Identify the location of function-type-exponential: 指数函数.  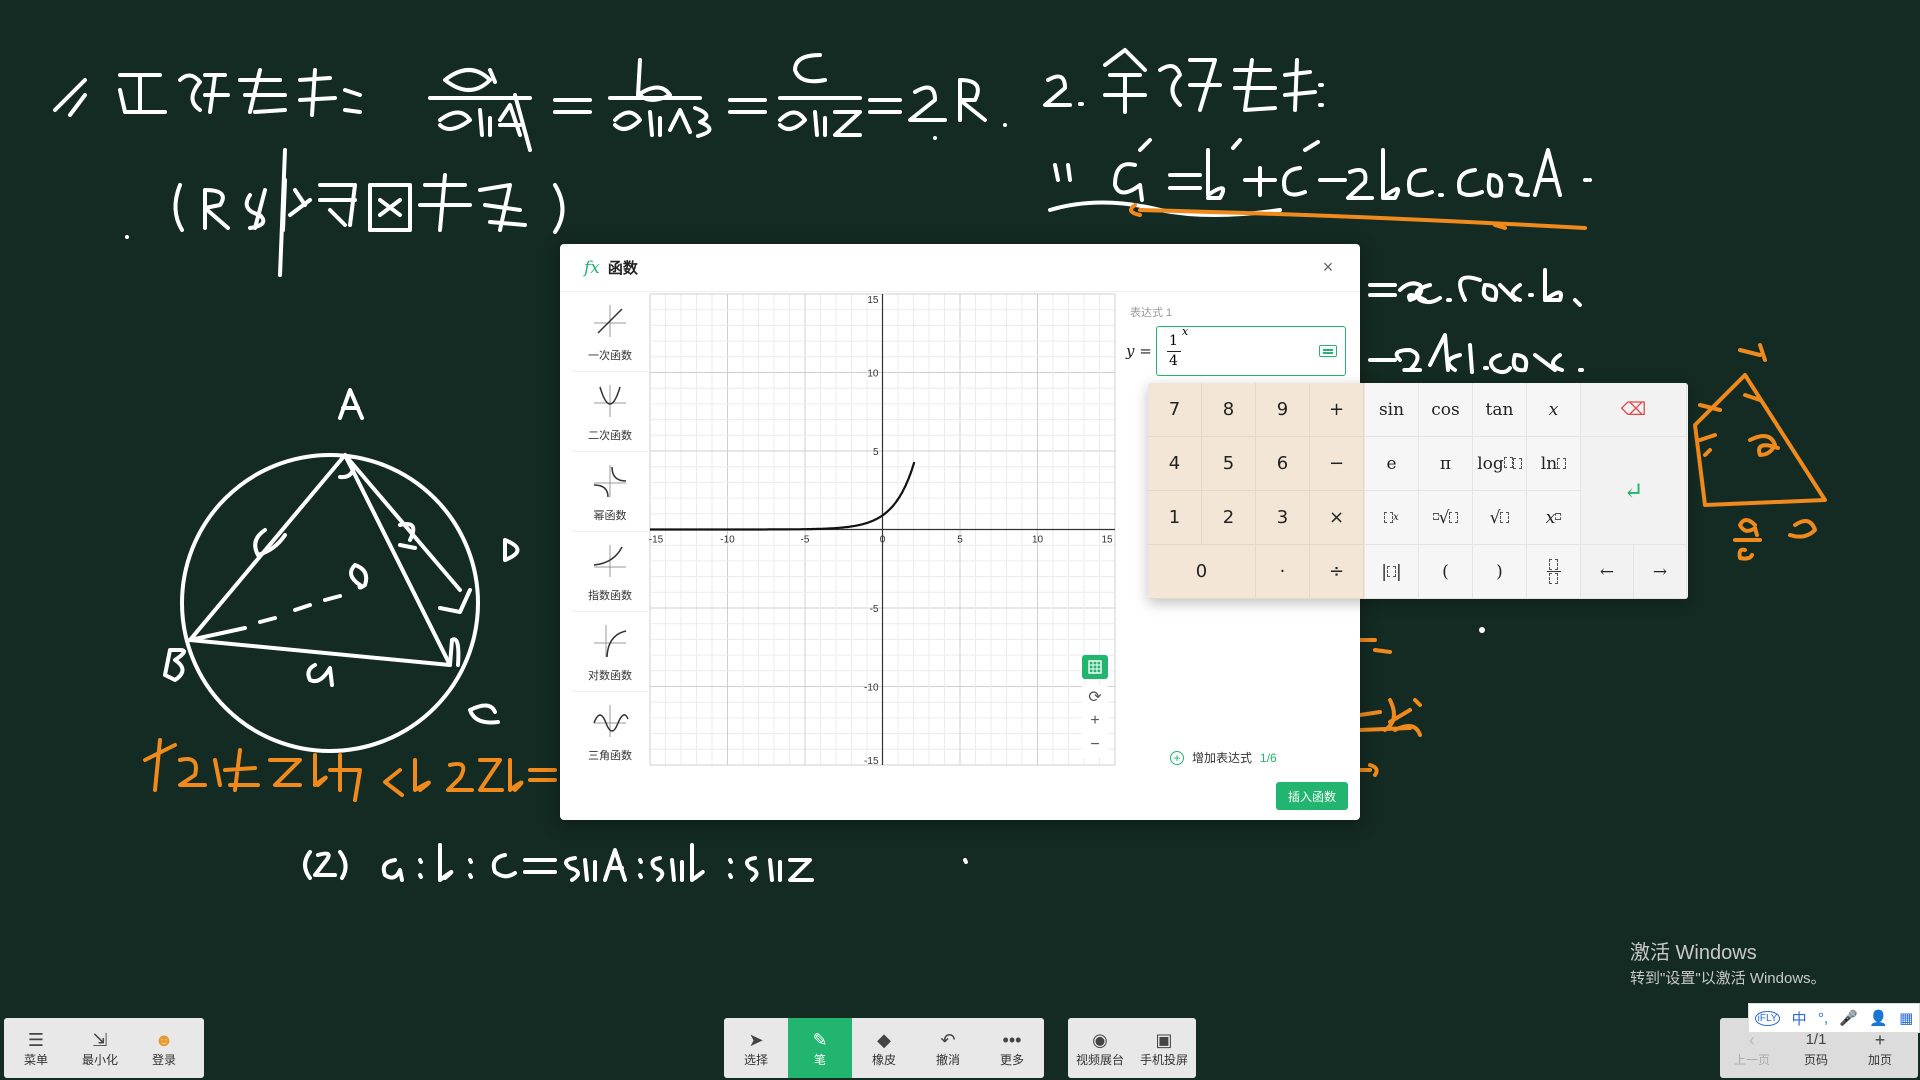
(610, 572).